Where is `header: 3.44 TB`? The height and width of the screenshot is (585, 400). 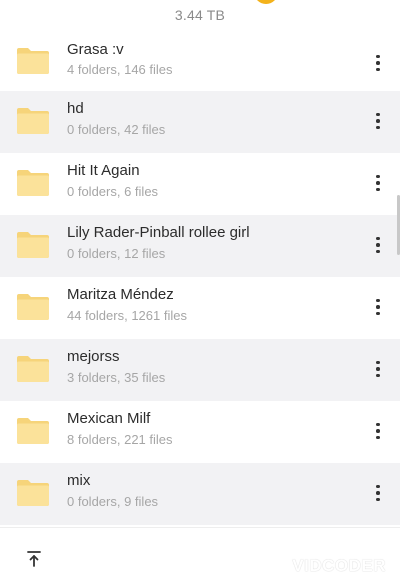 header: 3.44 TB is located at coordinates (200, 19).